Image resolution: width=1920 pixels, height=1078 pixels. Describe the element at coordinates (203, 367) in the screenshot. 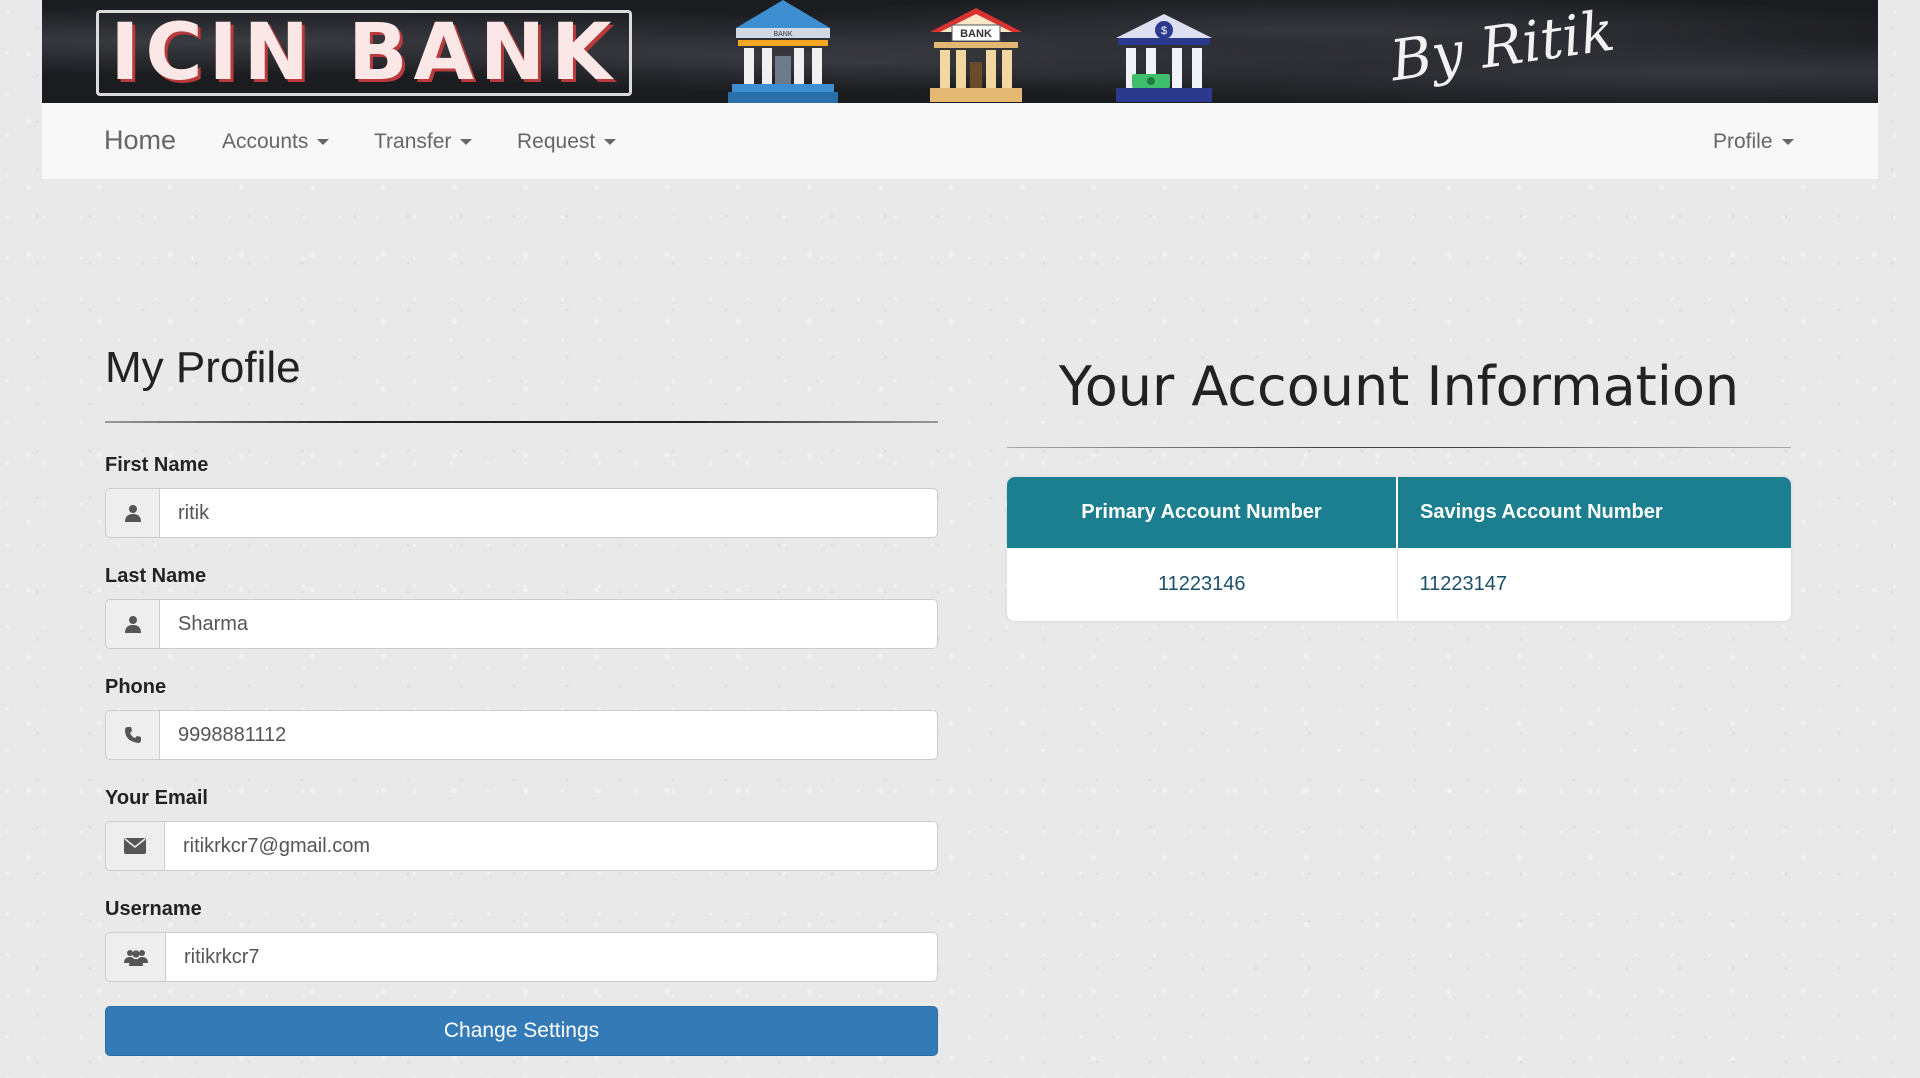

I see `page-title: My Profile` at that location.